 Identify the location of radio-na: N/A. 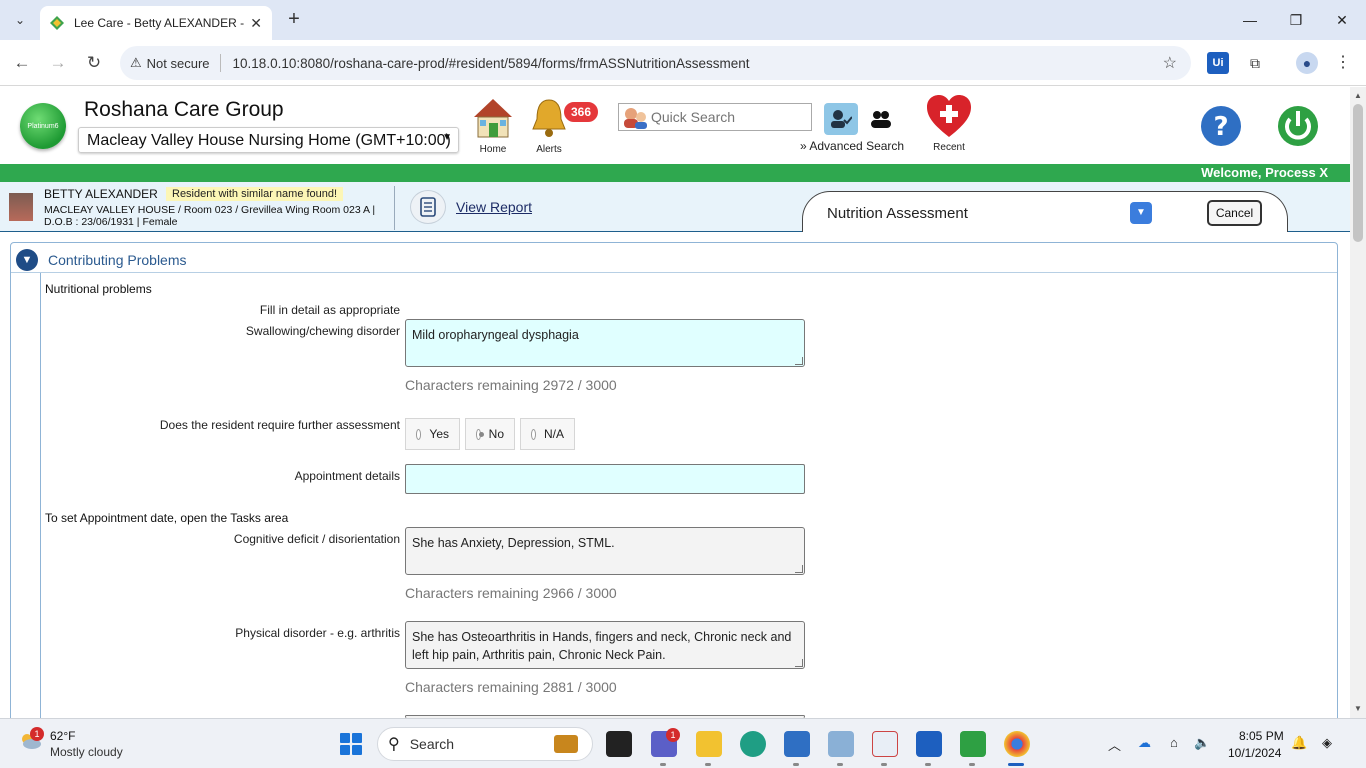
(547, 434).